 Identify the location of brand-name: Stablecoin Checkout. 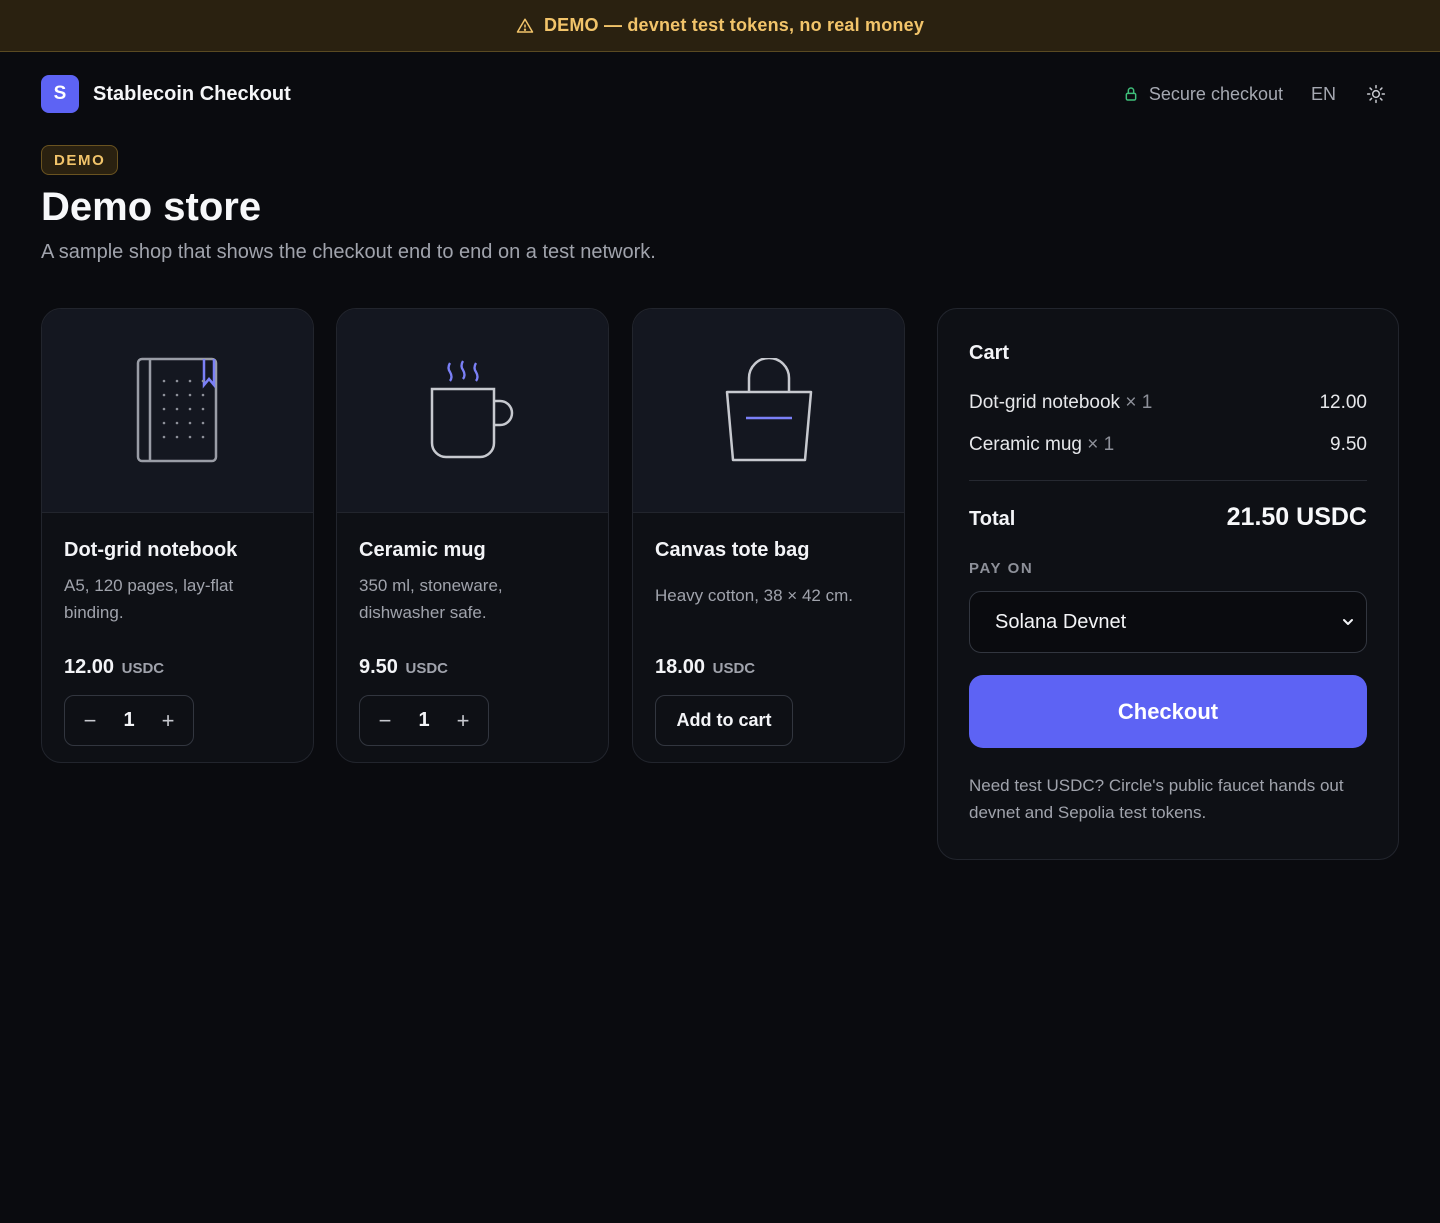
(192, 93).